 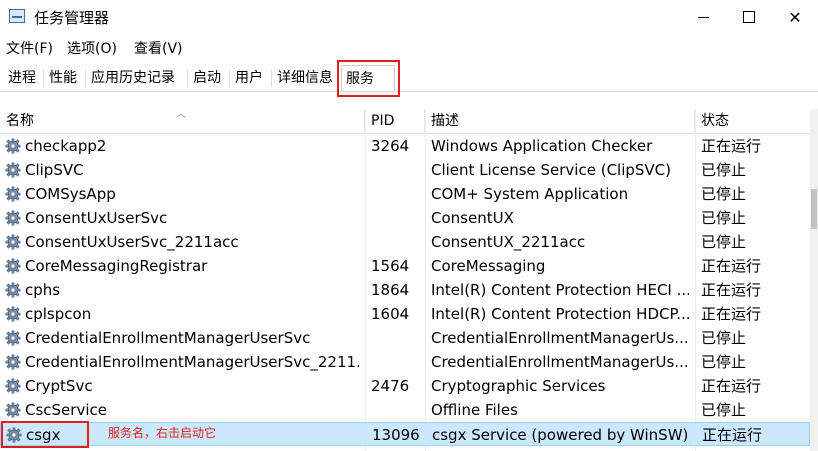 I want to click on tab-users: 用户, so click(x=249, y=78).